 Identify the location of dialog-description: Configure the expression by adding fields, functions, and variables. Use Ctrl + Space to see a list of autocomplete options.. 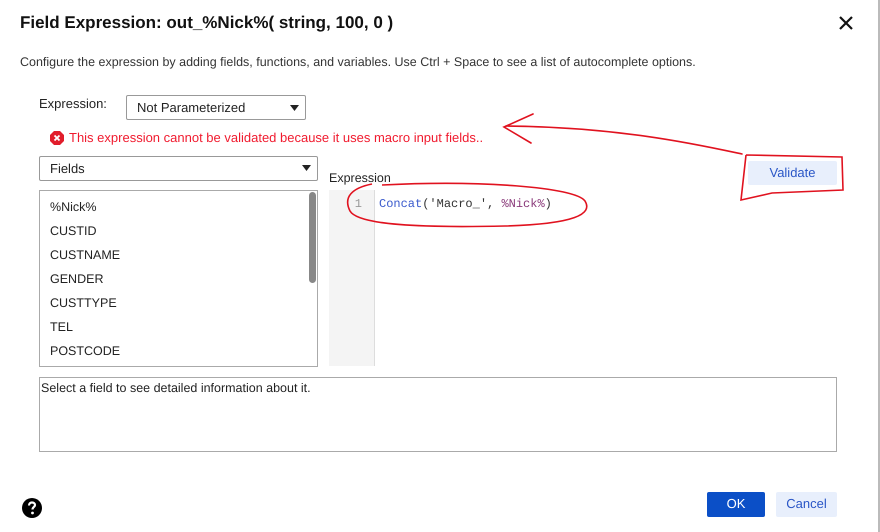
(358, 62).